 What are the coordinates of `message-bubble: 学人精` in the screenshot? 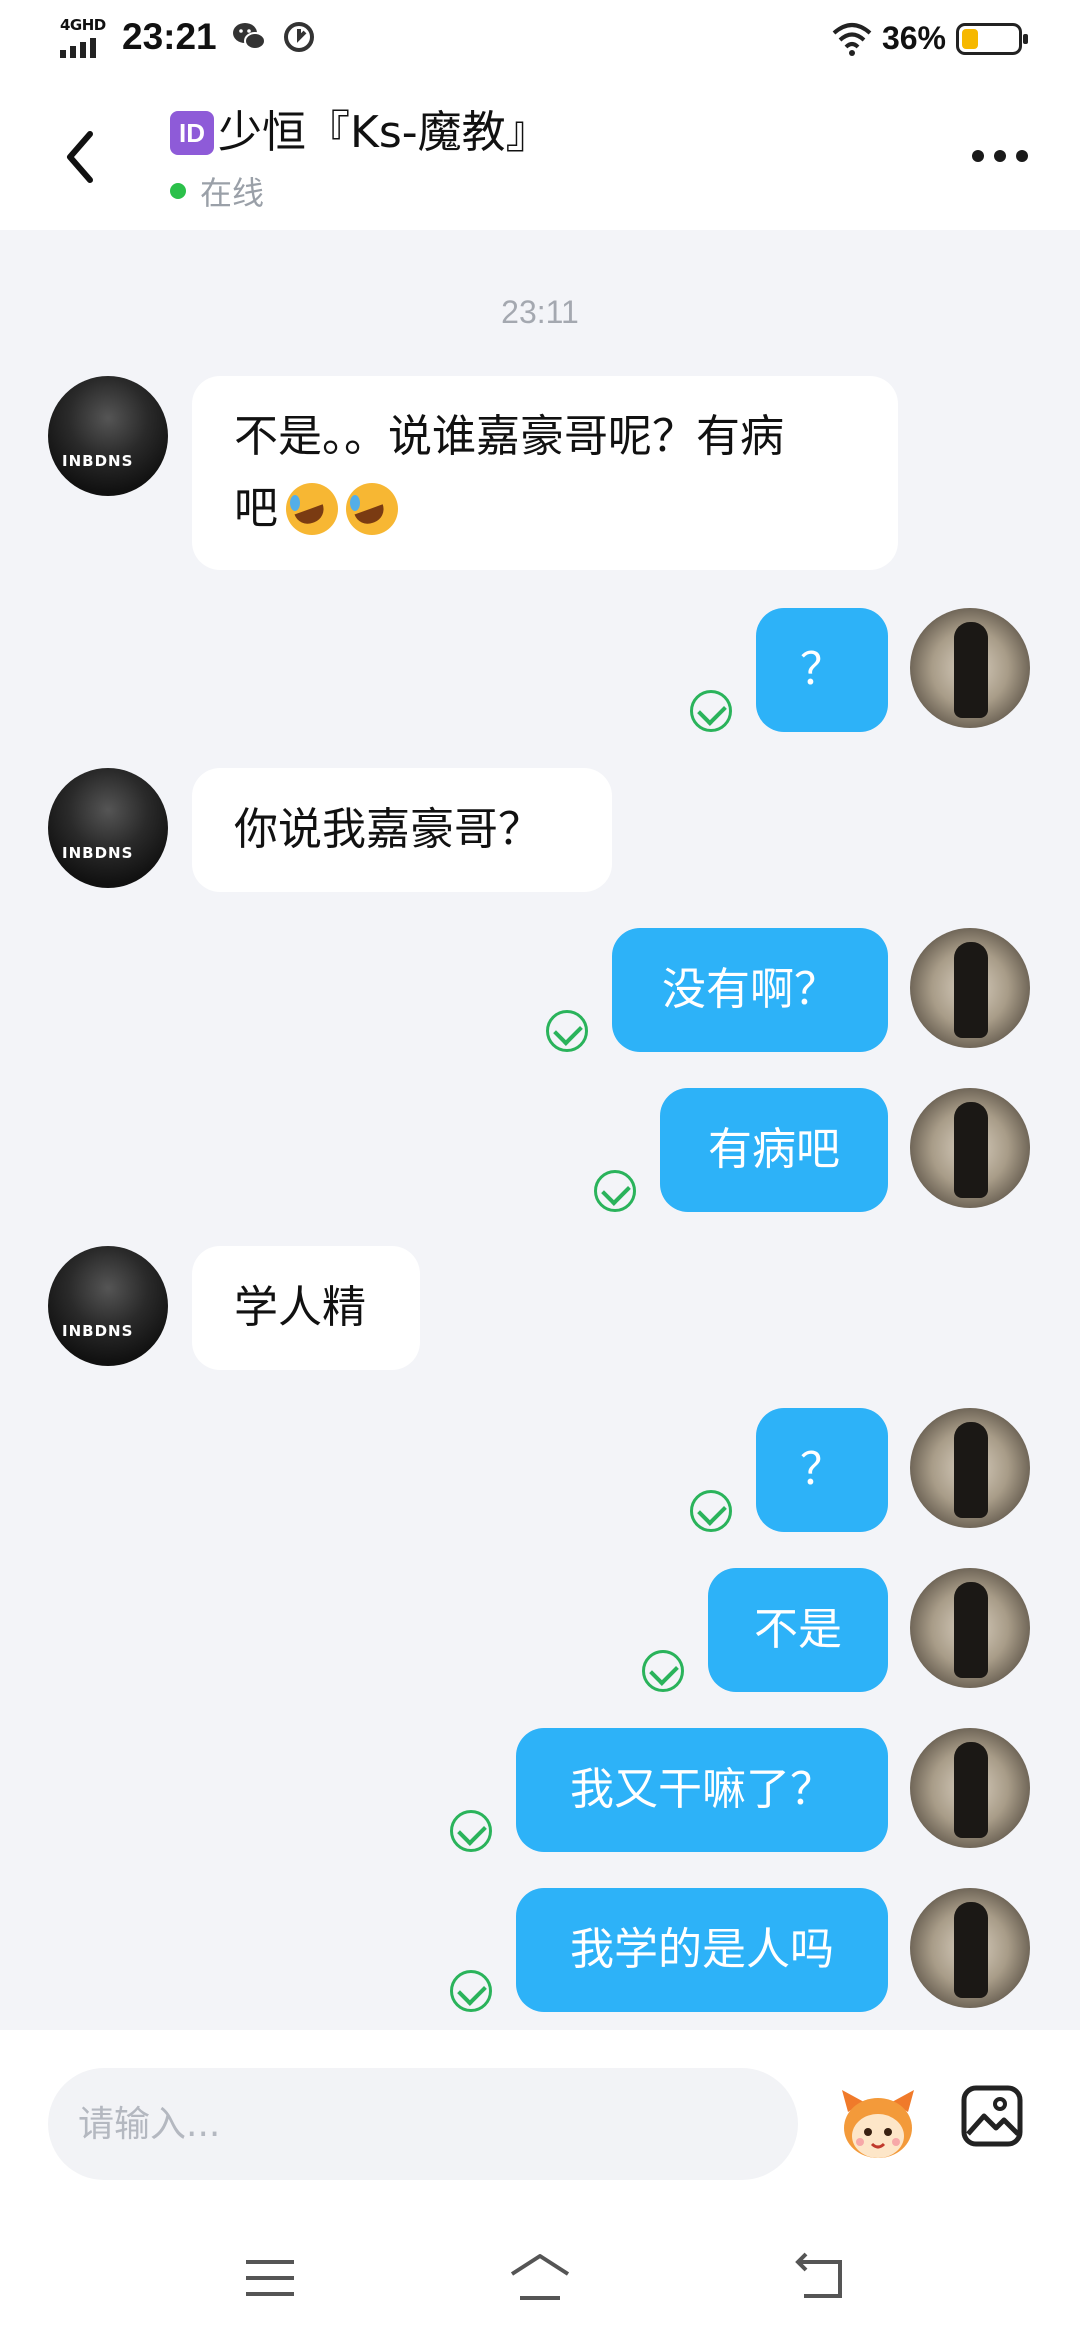 It's located at (306, 1308).